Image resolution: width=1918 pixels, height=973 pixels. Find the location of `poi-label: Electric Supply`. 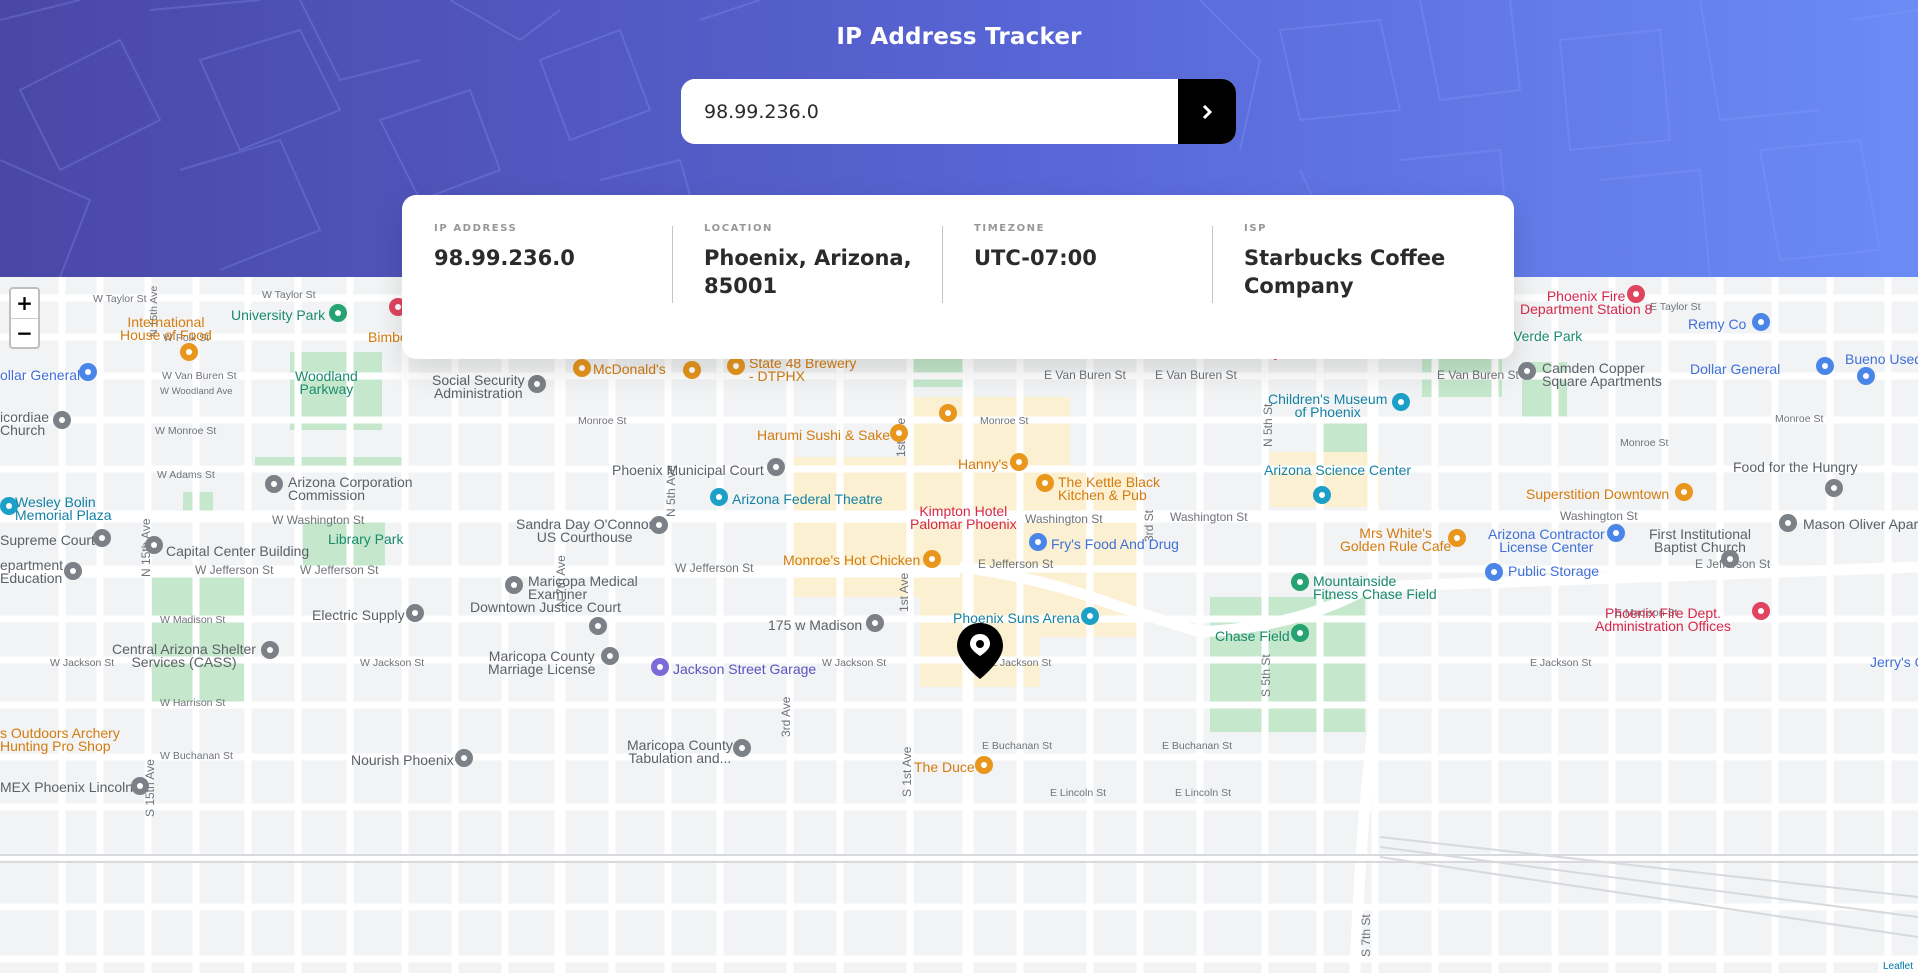

poi-label: Electric Supply is located at coordinates (358, 615).